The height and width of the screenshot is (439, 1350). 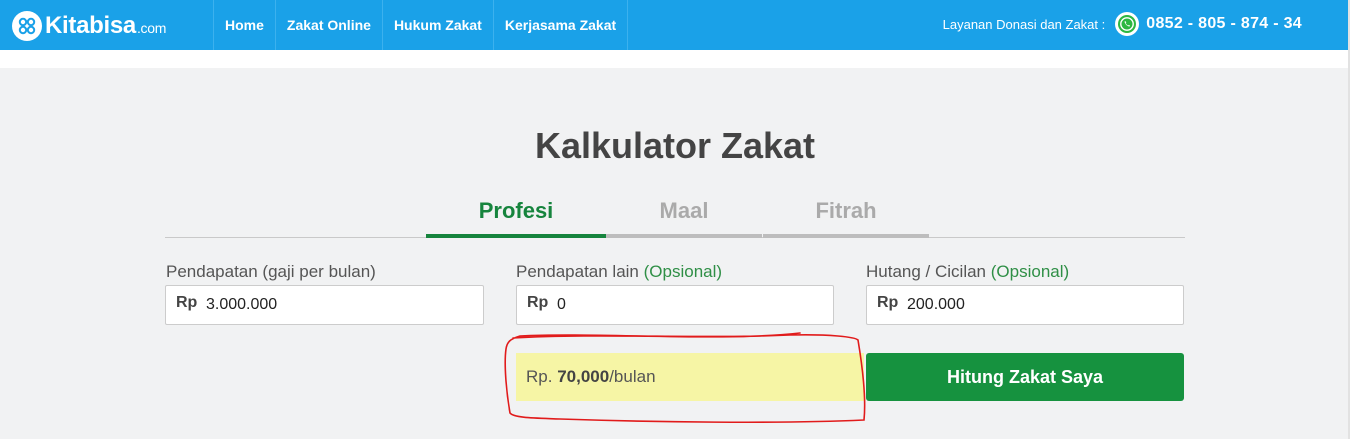 I want to click on tab-profesi-label: Profesi, so click(x=516, y=210).